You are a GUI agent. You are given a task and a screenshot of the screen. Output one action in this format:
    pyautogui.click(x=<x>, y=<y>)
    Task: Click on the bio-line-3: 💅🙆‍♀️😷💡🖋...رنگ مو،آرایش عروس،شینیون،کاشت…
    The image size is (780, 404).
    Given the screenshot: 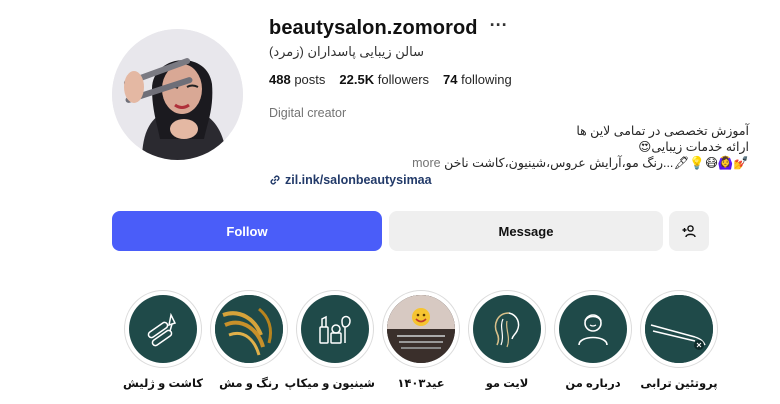 What is the action you would take?
    pyautogui.click(x=509, y=163)
    